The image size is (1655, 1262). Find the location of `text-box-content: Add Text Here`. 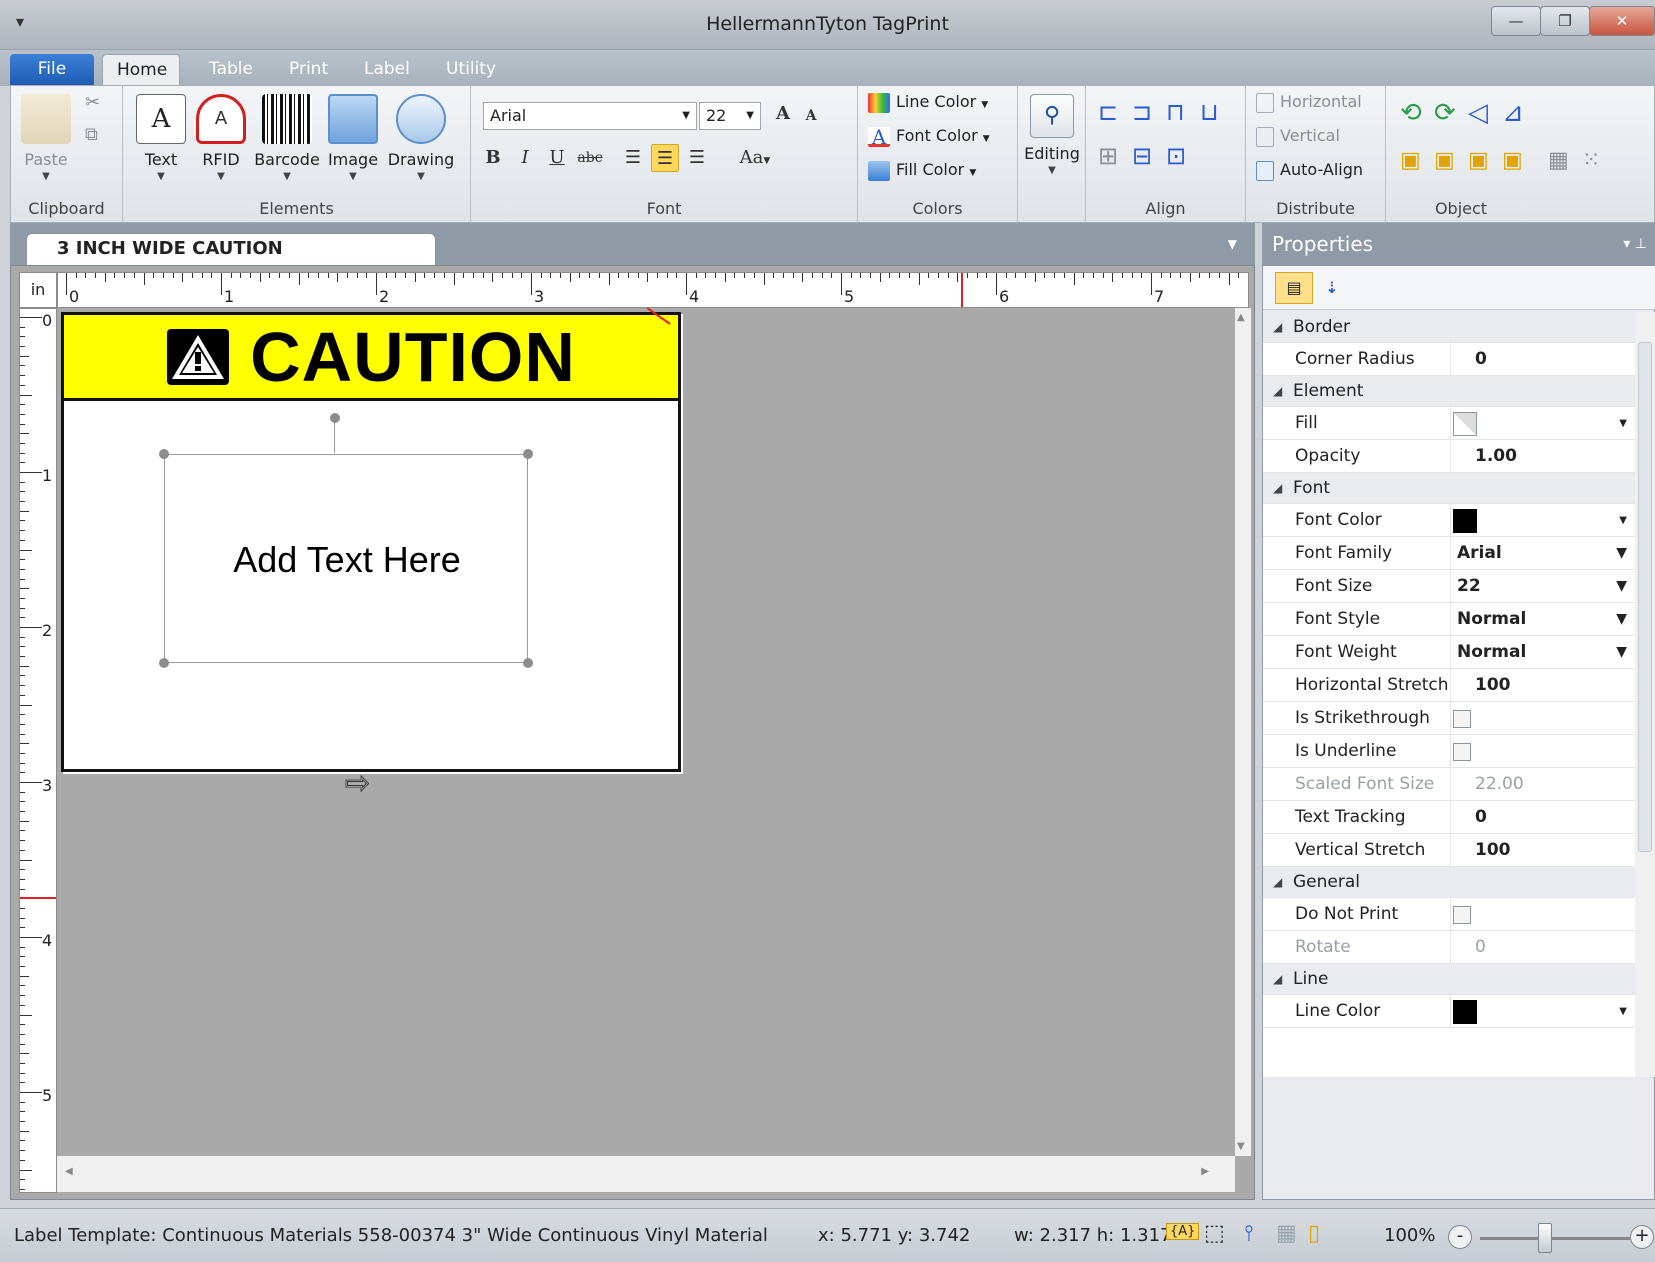

text-box-content: Add Text Here is located at coordinates (347, 559).